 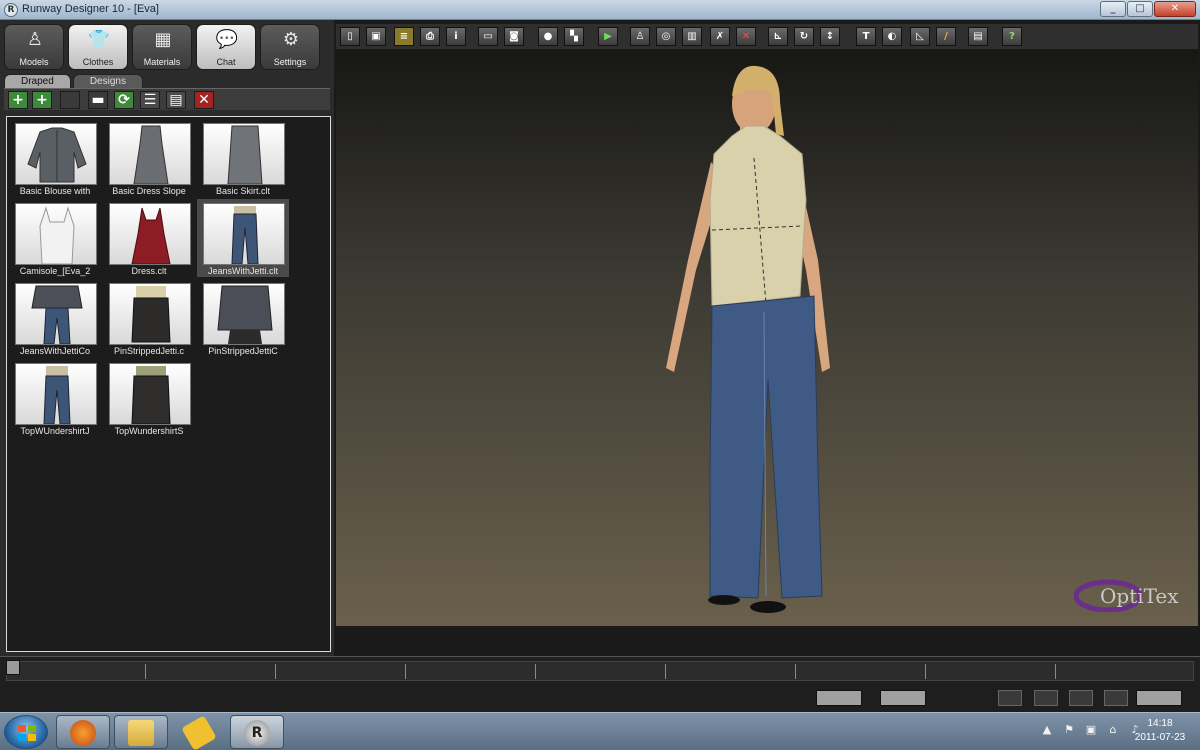 I want to click on panel-toolbar: + + ▬ ⟳ ☰ ▤ ✕, so click(x=167, y=99).